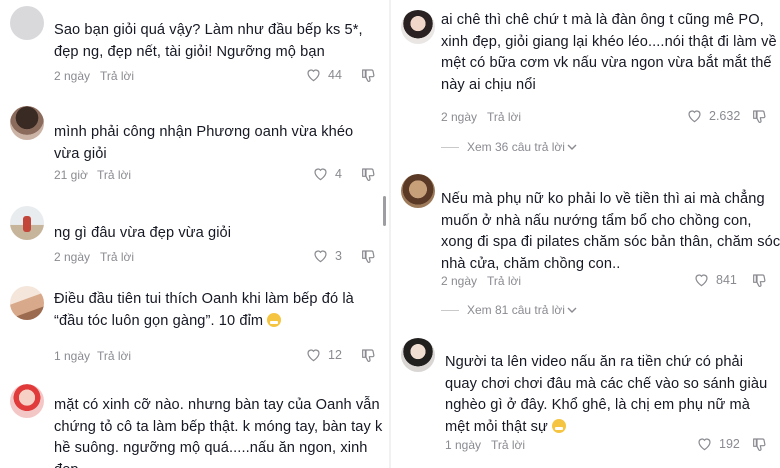  What do you see at coordinates (718, 443) in the screenshot?
I see `like-button: 192` at bounding box center [718, 443].